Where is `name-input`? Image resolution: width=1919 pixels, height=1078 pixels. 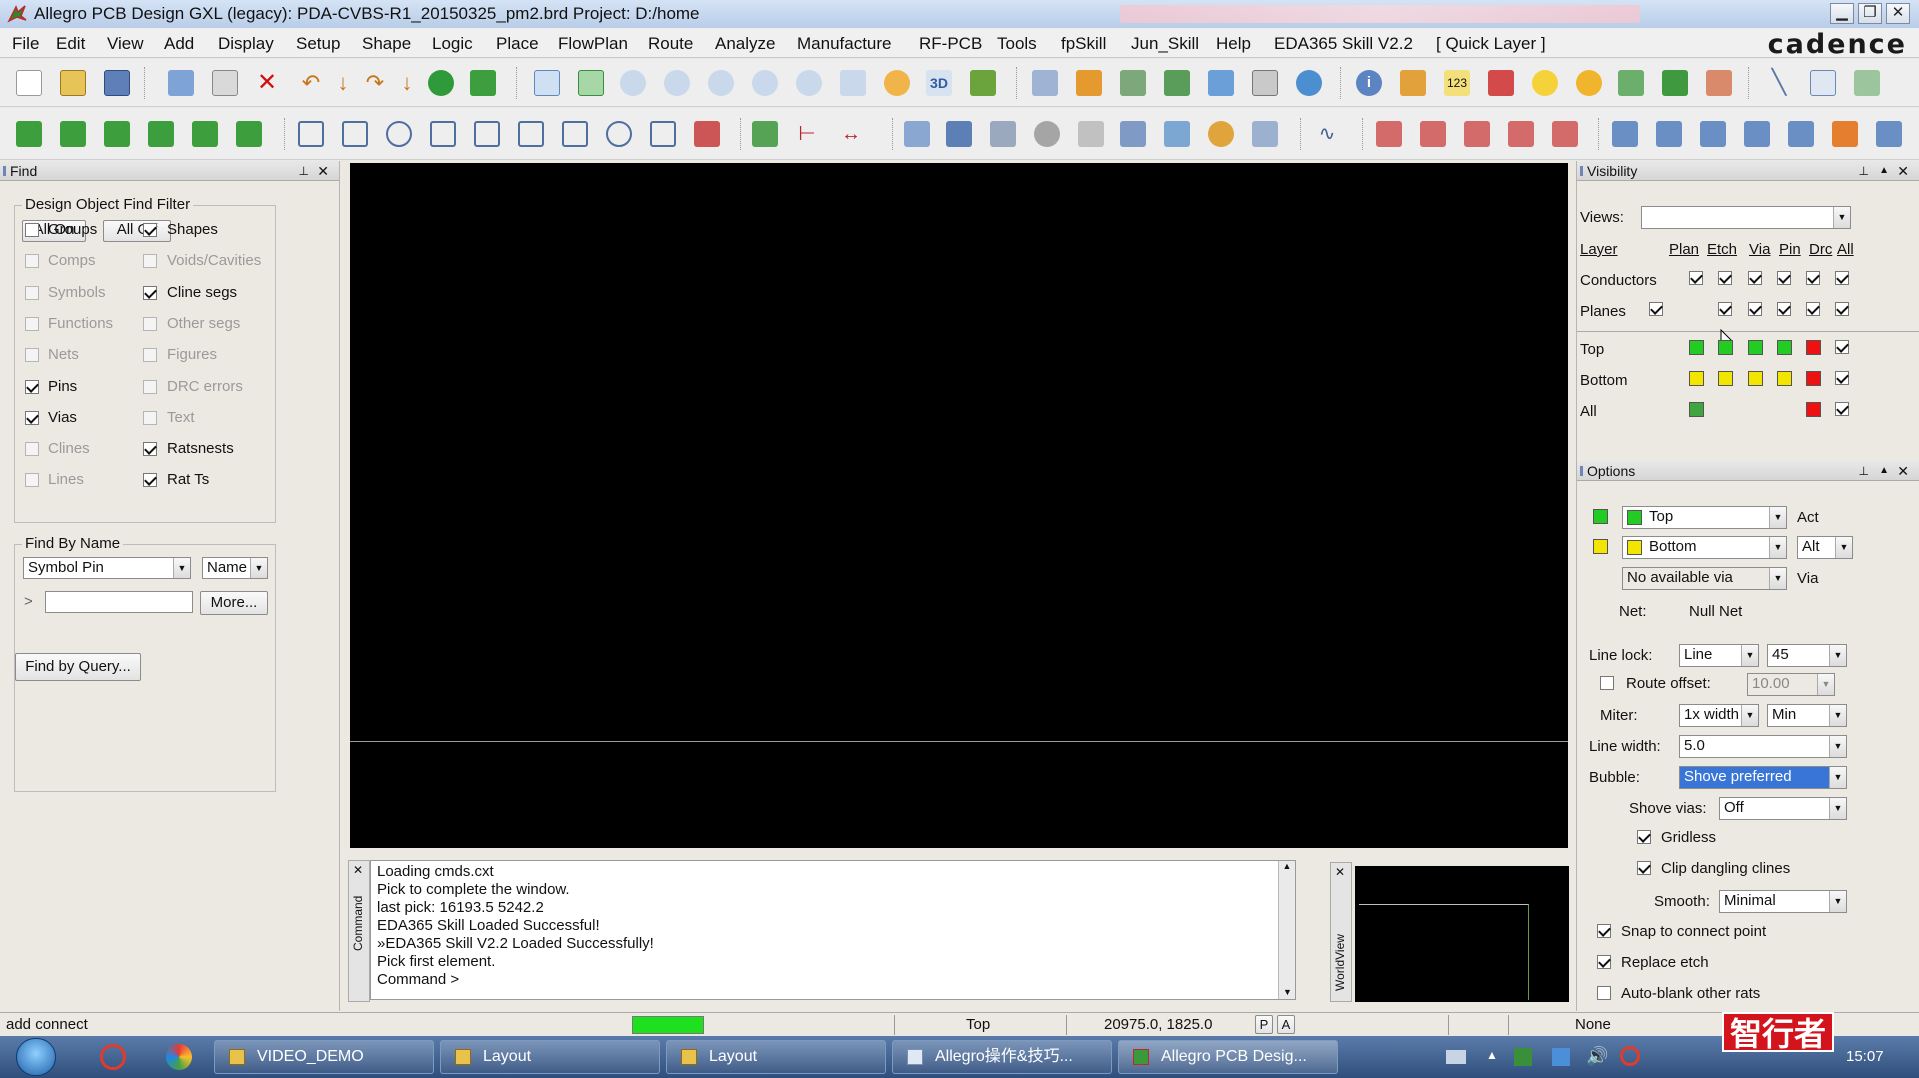
name-input is located at coordinates (119, 602).